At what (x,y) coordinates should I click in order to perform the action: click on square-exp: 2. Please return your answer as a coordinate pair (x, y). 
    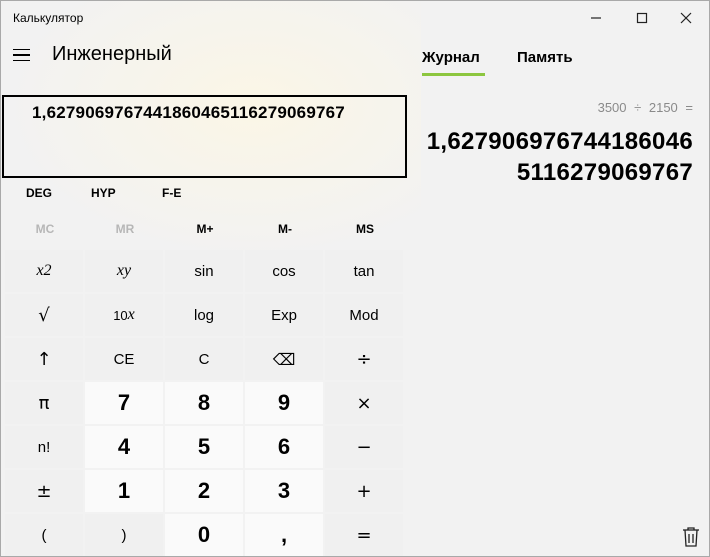
    Looking at the image, I should click on (47, 270).